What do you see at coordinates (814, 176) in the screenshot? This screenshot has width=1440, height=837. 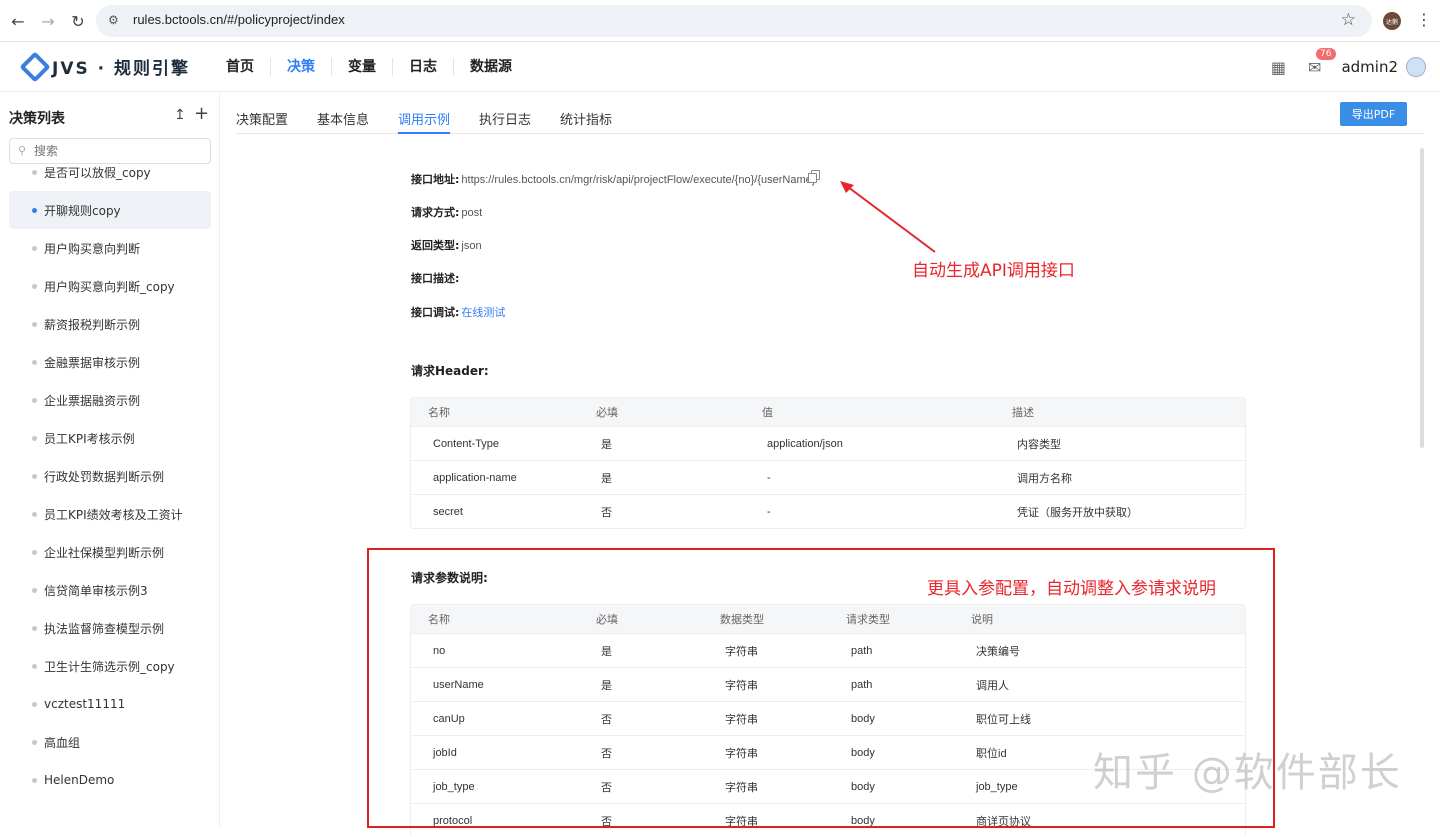 I see `copy-icon` at bounding box center [814, 176].